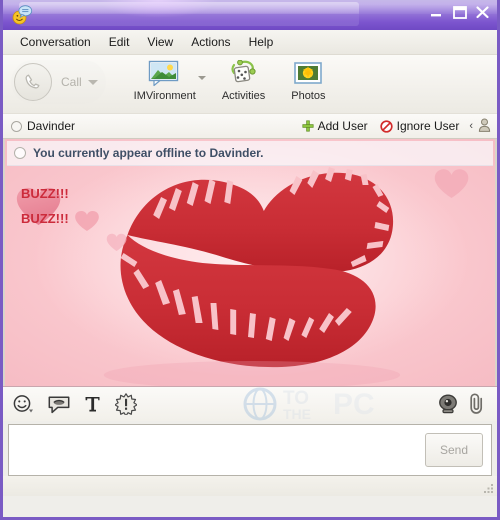 The image size is (500, 520). I want to click on photos-button: Photos, so click(308, 79).